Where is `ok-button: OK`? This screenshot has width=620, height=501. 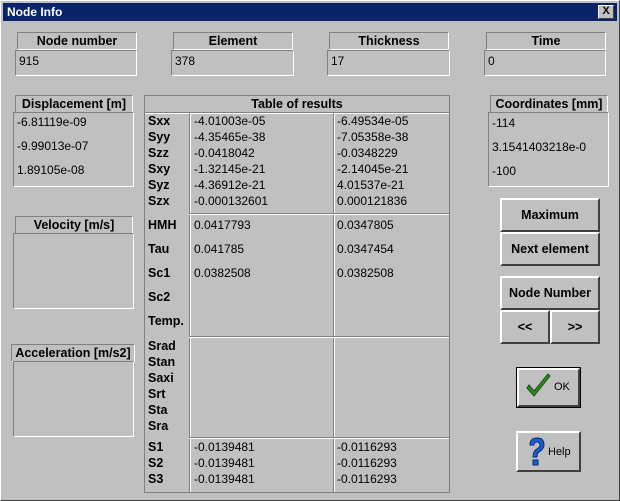 ok-button: OK is located at coordinates (548, 387).